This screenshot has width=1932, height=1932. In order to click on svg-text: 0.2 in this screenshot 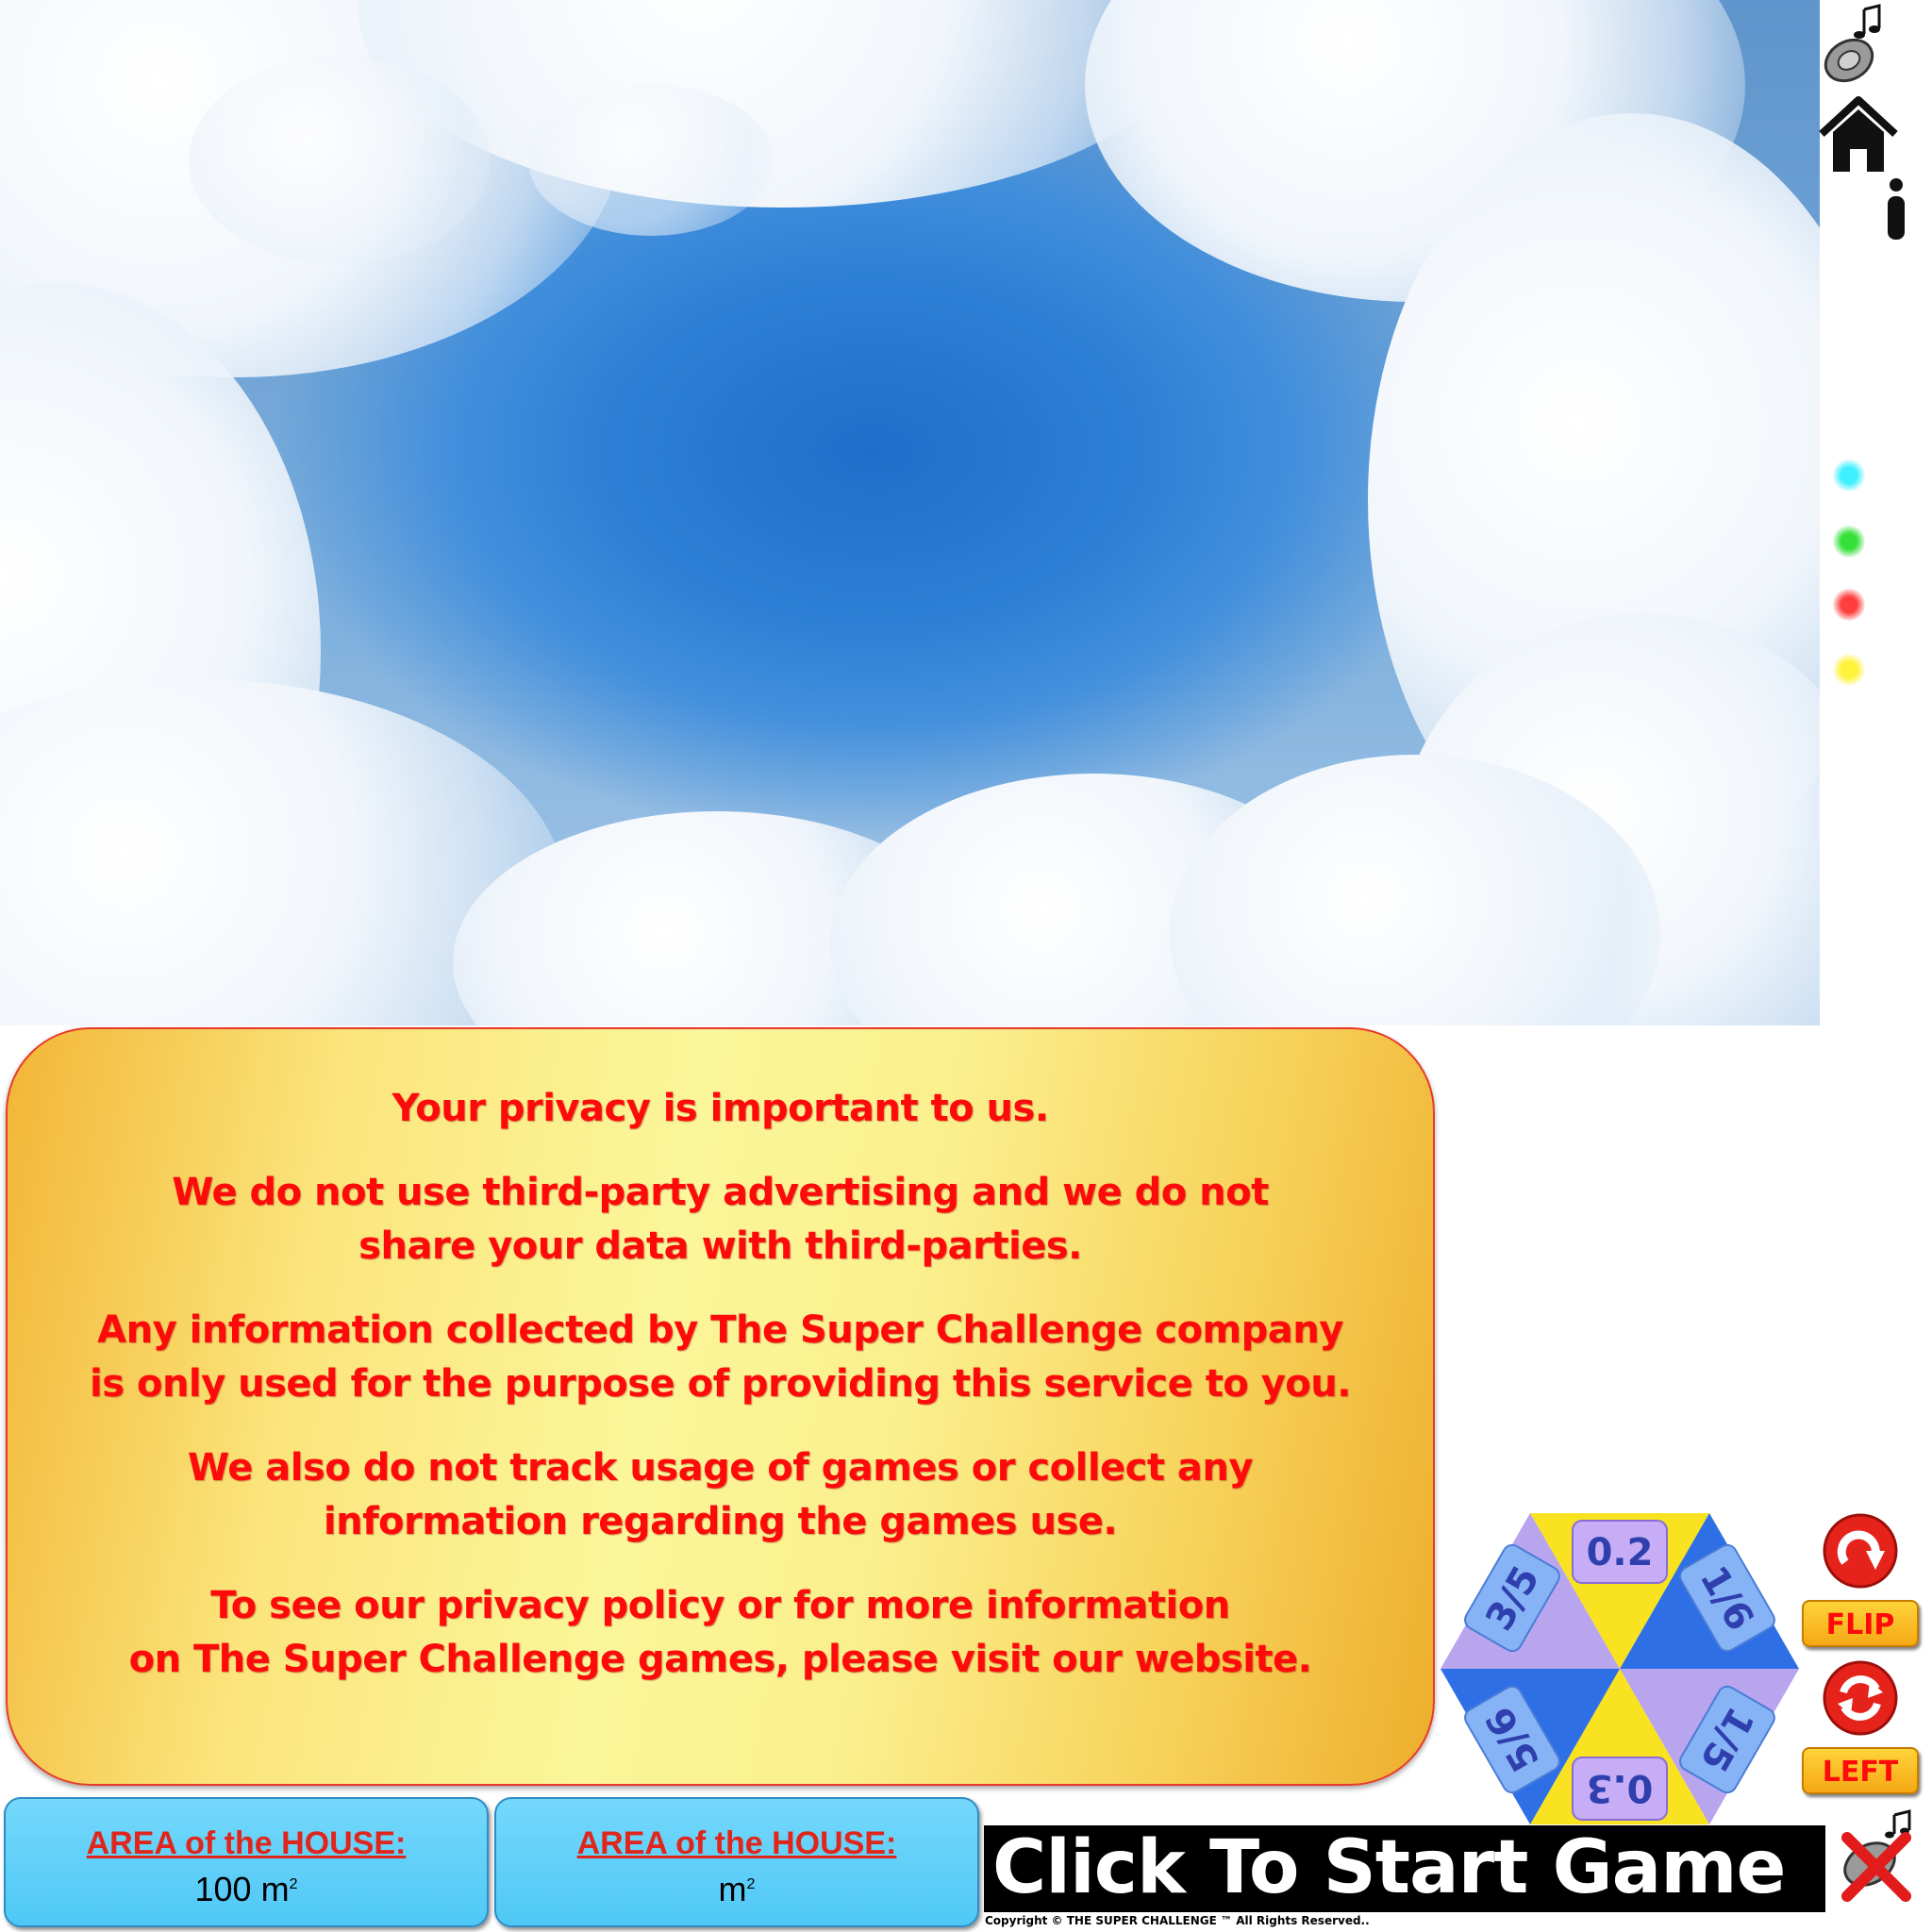, I will do `click(1621, 1552)`.